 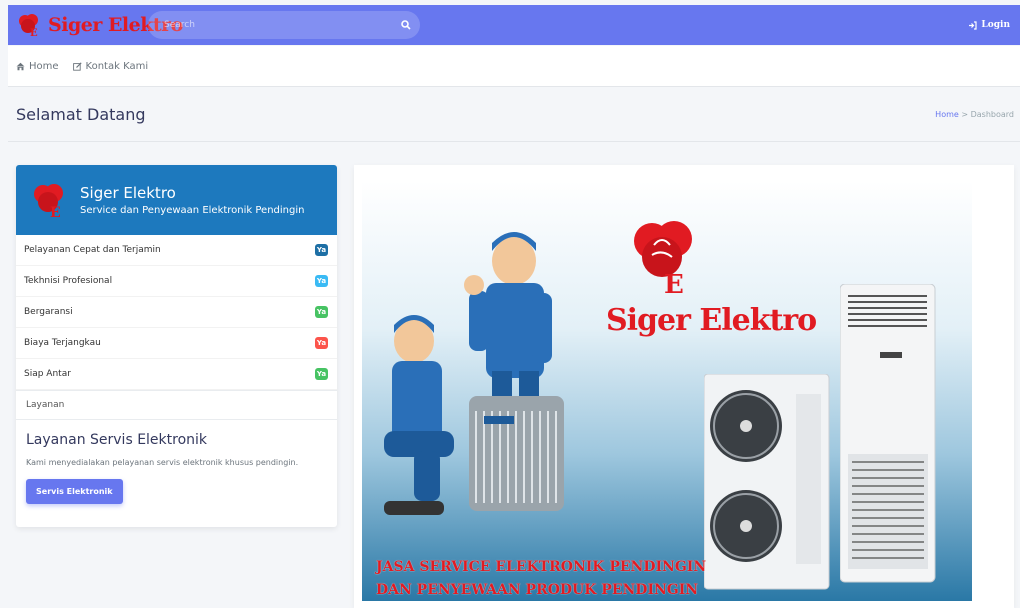 I want to click on list-item: Biaya Terjangkau Ya, so click(x=176, y=343).